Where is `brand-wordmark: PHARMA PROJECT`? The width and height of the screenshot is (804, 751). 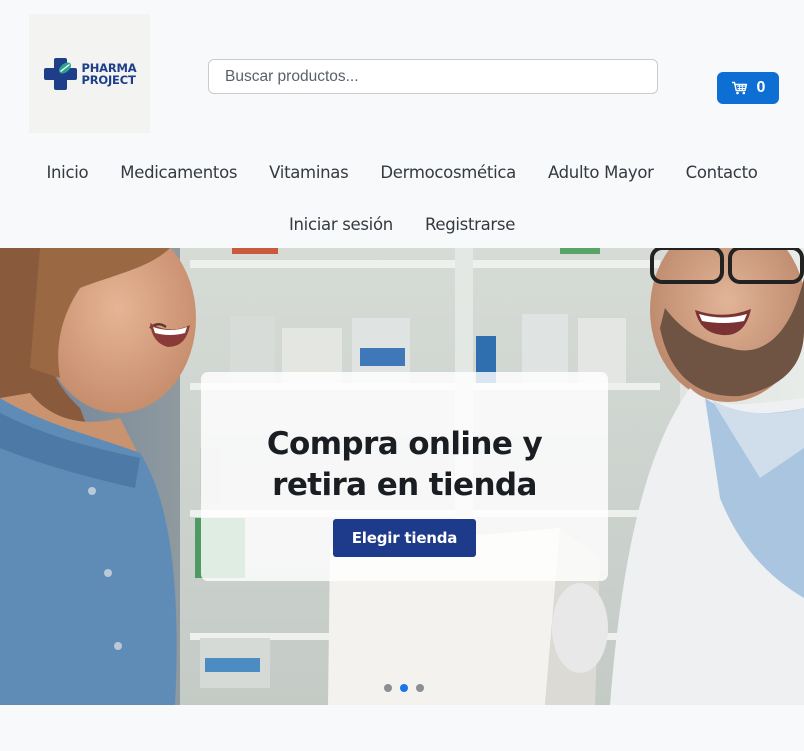
brand-wordmark: PHARMA PROJECT is located at coordinates (109, 74).